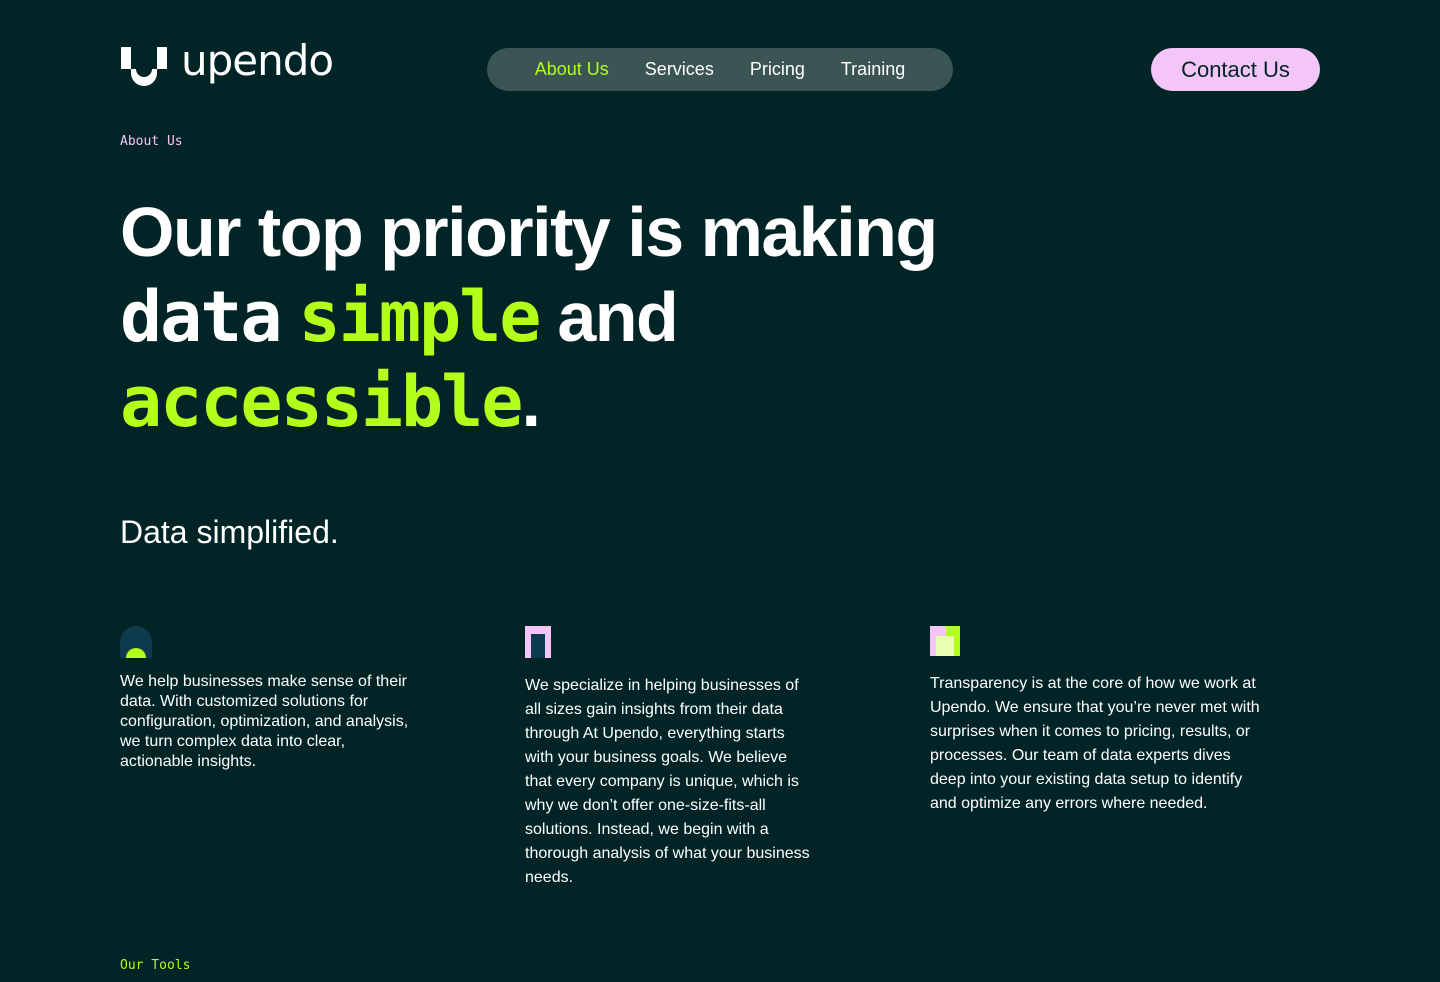 The height and width of the screenshot is (982, 1440). I want to click on headline-word-accessible: accessible, so click(321, 402).